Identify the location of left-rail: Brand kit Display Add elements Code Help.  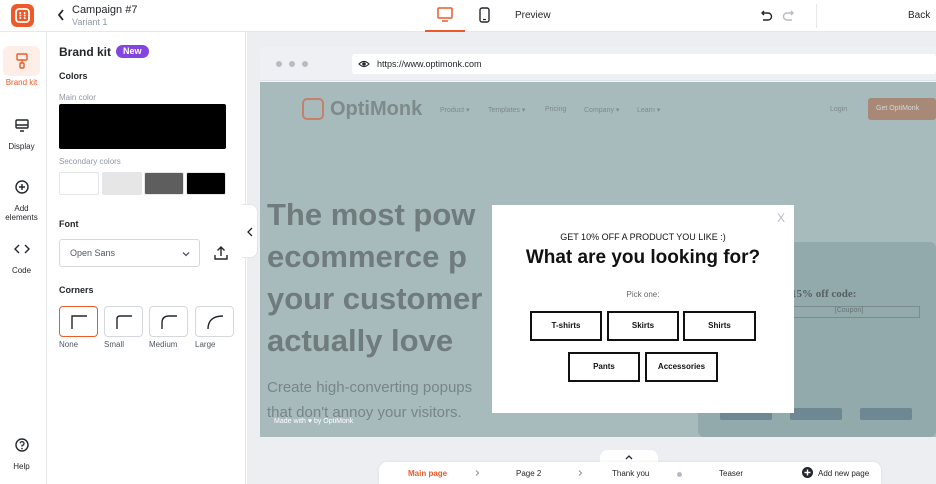
(23, 258).